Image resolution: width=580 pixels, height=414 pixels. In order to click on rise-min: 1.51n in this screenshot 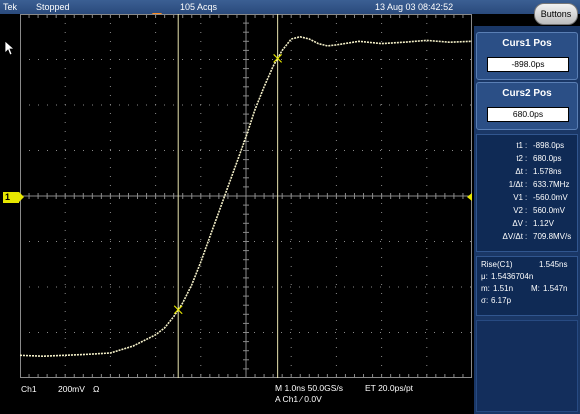, I will do `click(503, 288)`.